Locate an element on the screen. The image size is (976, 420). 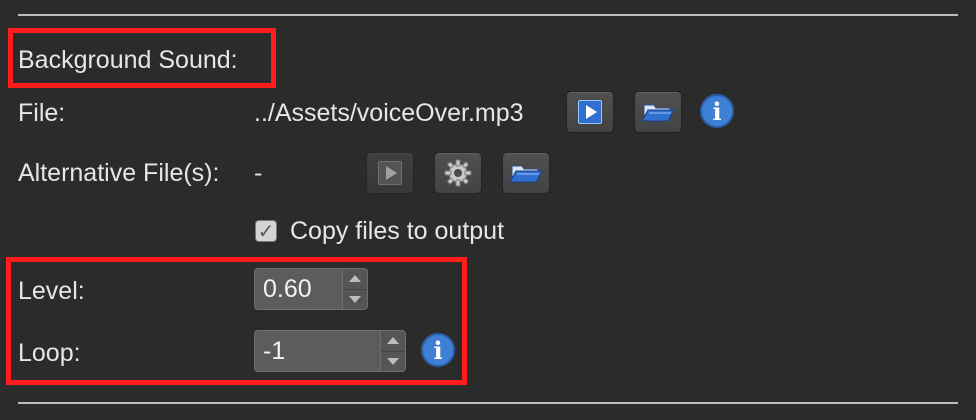
copy-files-checkbox: ✓ is located at coordinates (266, 231).